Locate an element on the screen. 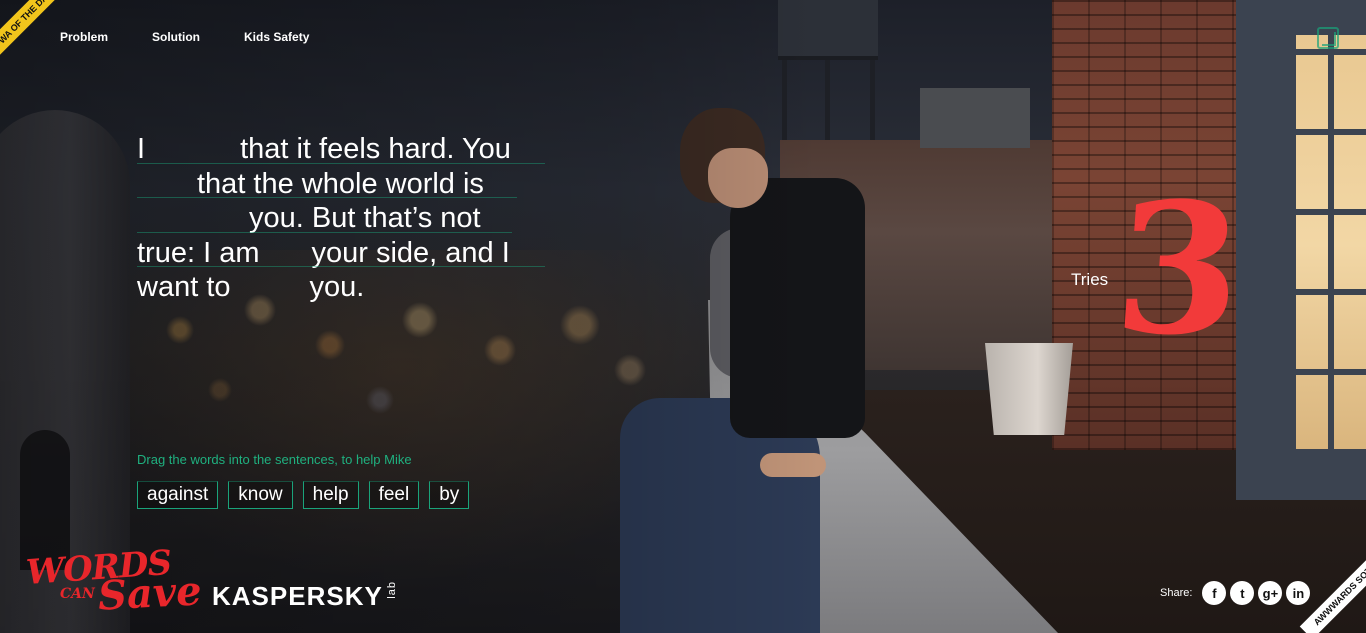  share-label: Share: is located at coordinates (1176, 593).